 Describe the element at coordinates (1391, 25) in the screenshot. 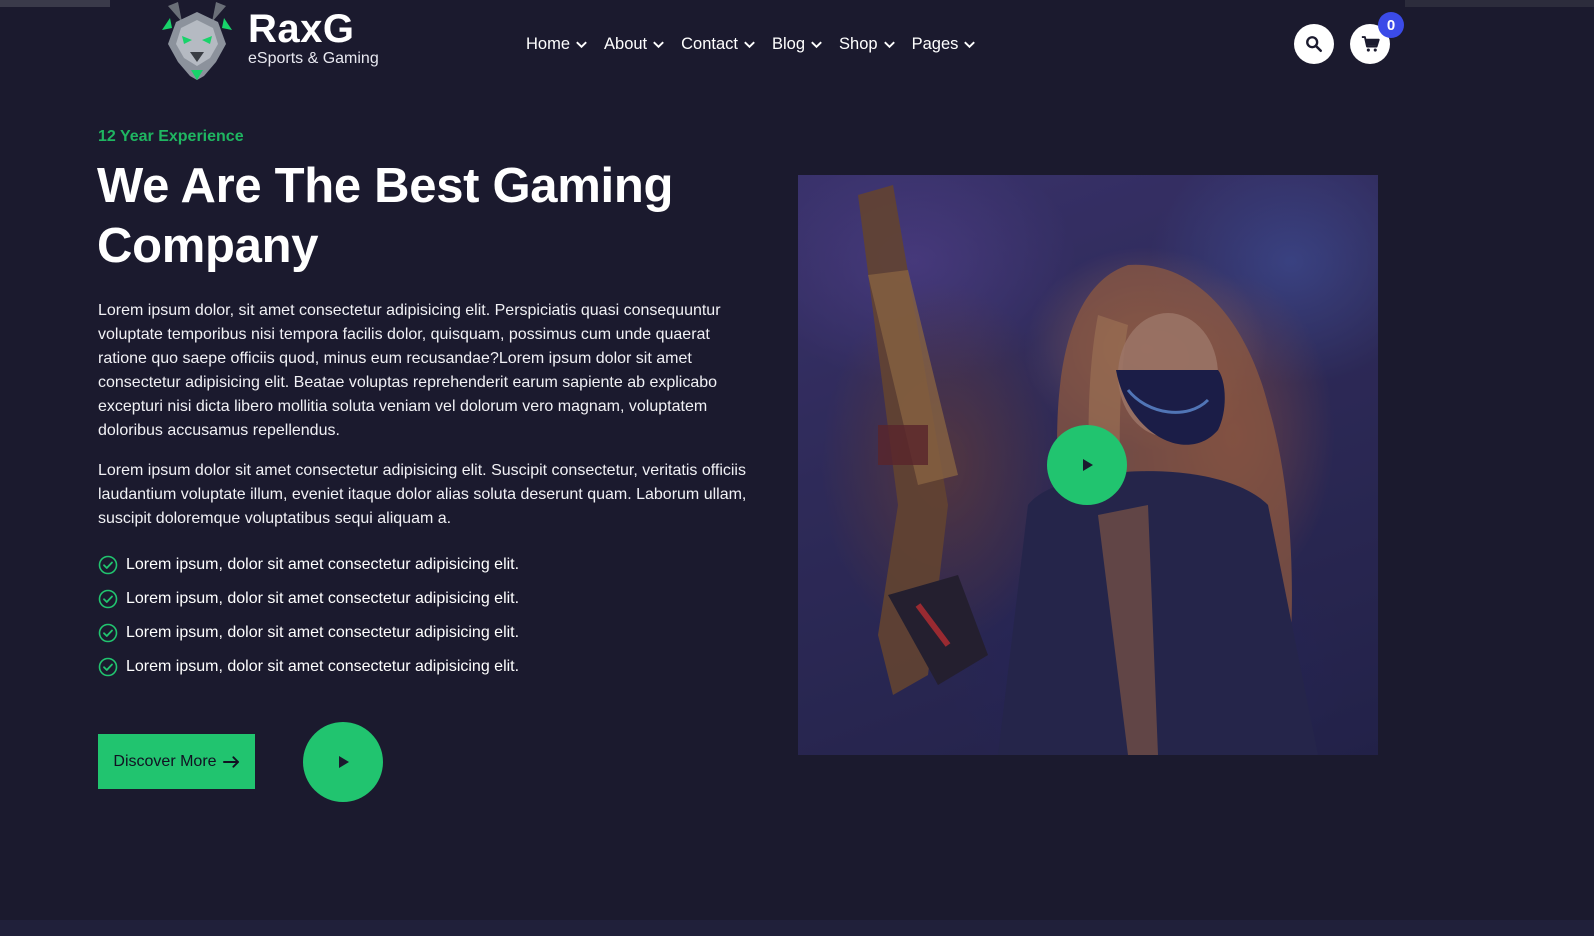

I see `cart-count-badge: 0` at that location.